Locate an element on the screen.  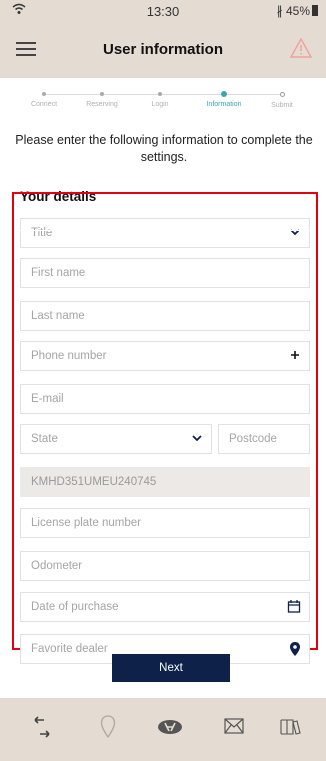
step-reserving: Reserving is located at coordinates (102, 99).